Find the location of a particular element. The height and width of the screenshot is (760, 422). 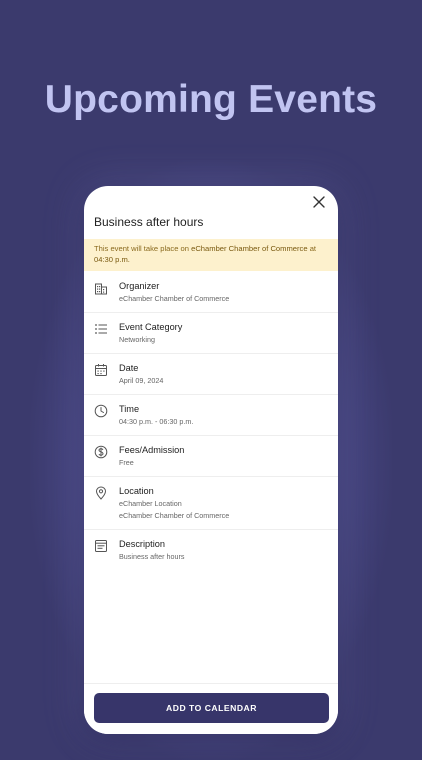

notice-time: 04:30 p.m. is located at coordinates (112, 259).